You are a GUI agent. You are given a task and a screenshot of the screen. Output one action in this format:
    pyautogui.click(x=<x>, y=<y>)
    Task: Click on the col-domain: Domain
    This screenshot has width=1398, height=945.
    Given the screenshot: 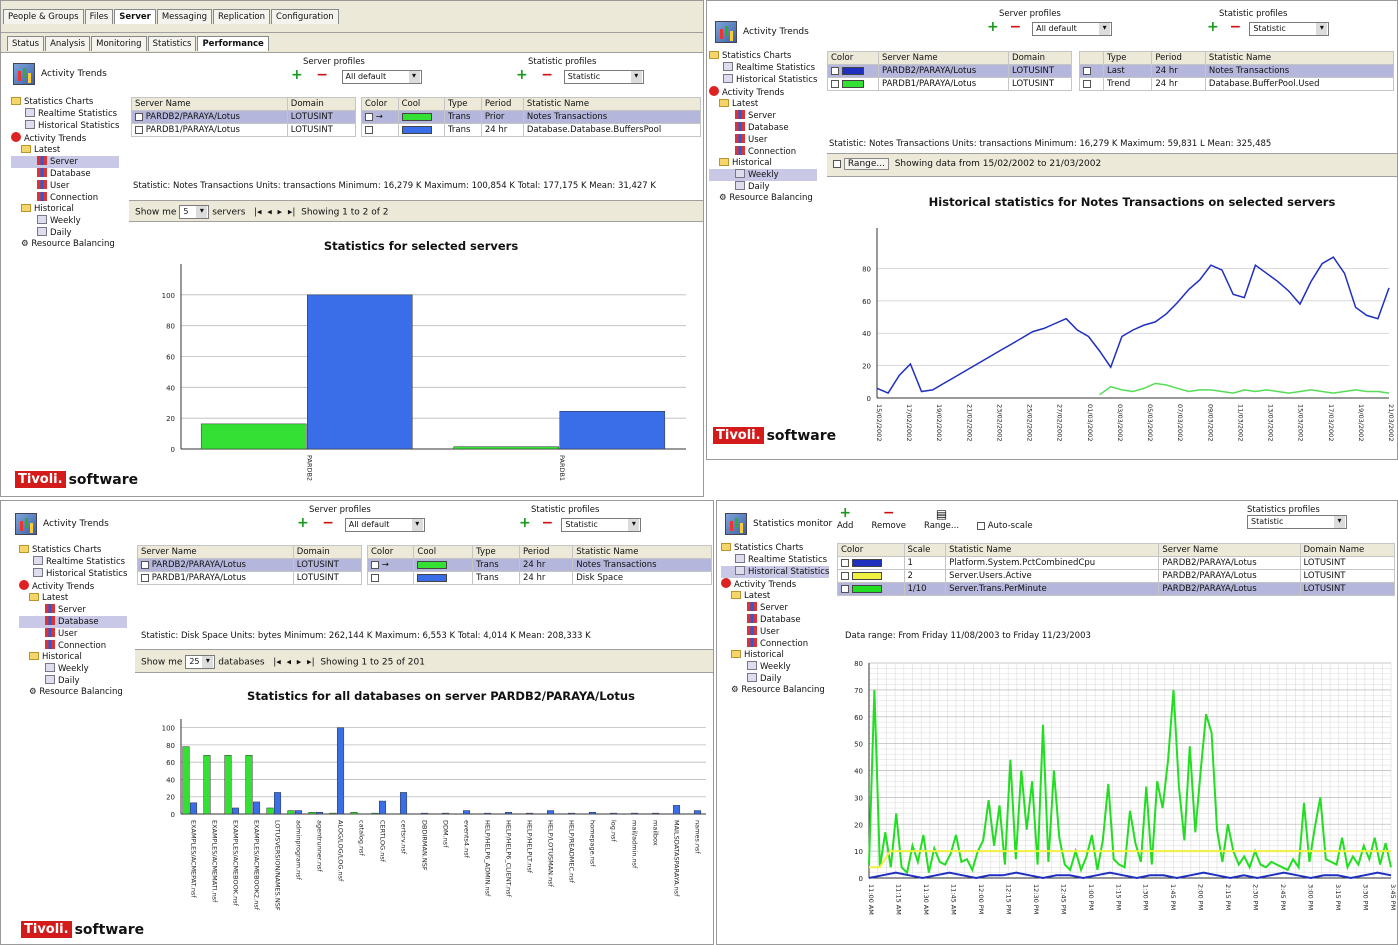 What is the action you would take?
    pyautogui.click(x=321, y=104)
    